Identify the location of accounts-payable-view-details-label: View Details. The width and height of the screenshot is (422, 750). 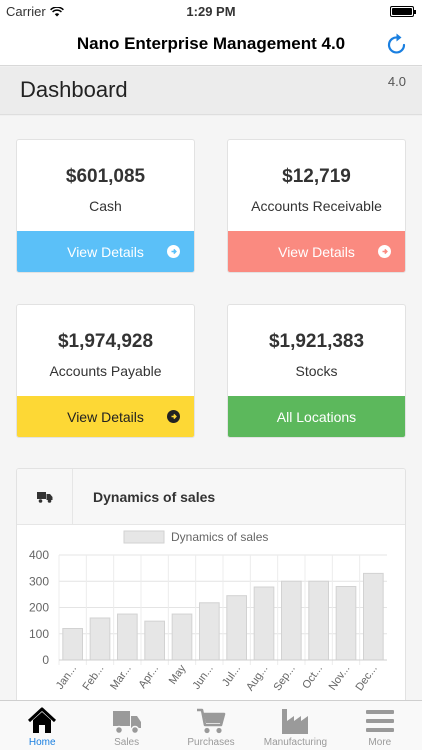
(105, 416).